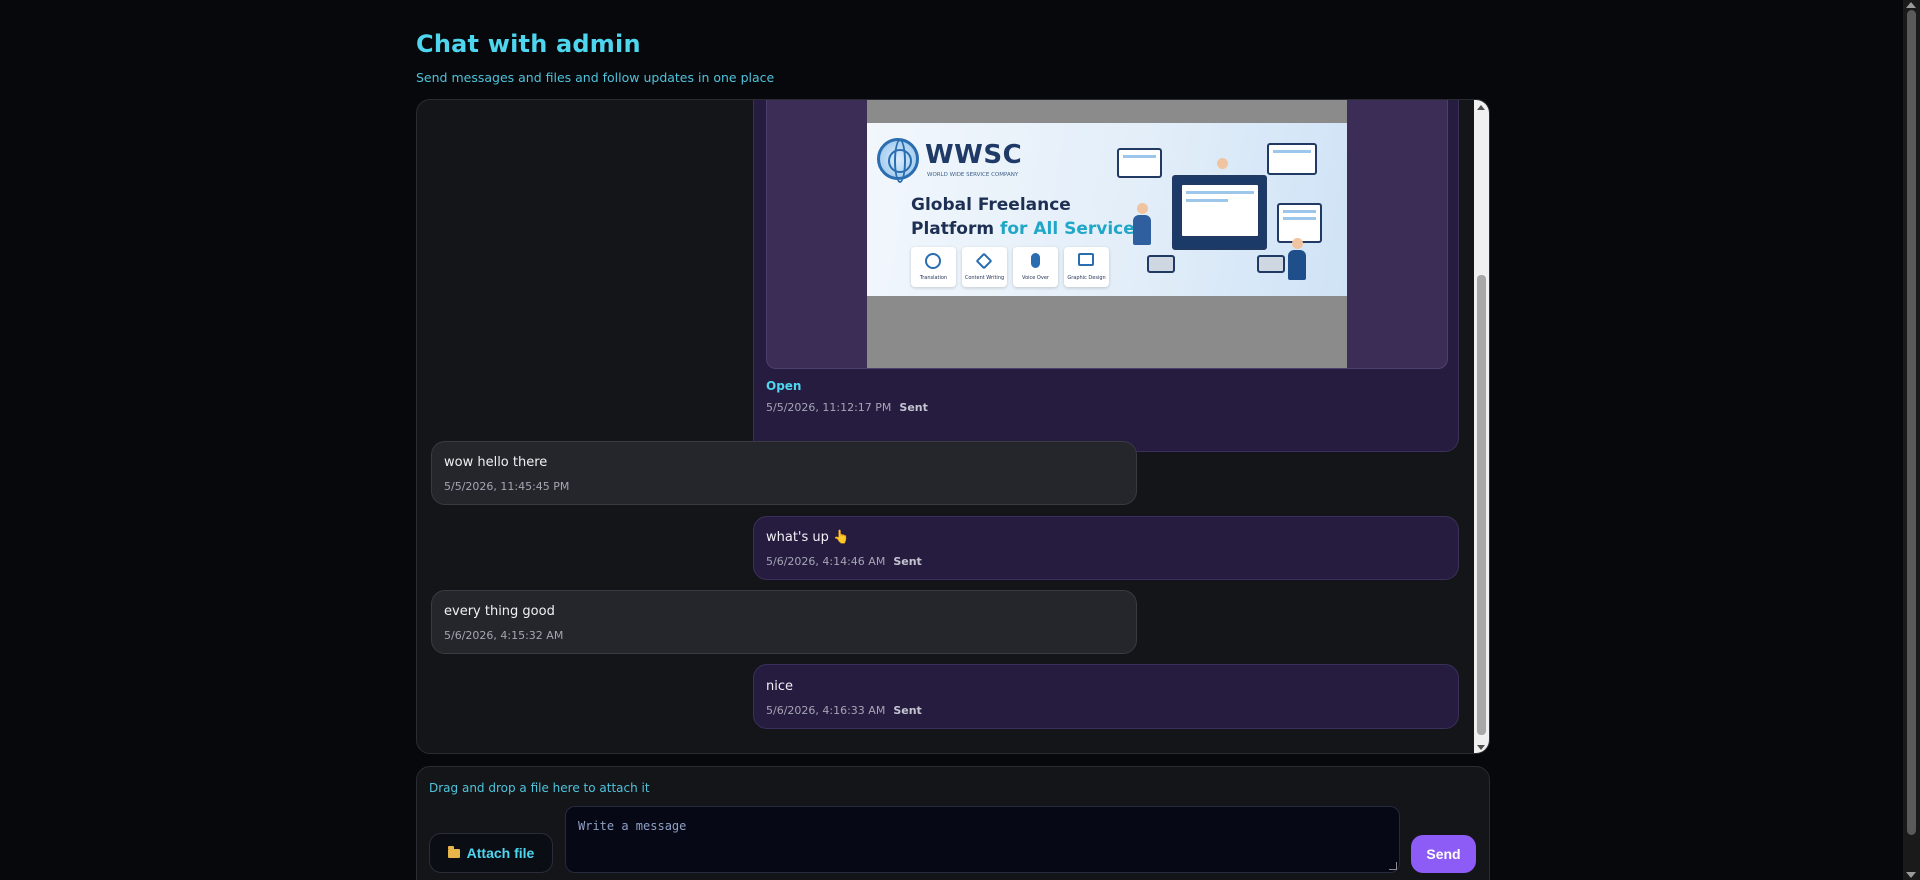 The image size is (1920, 880). Describe the element at coordinates (973, 175) in the screenshot. I see `banner-logo-subtext: WORLD WIDE SERVICE COMPANY` at that location.